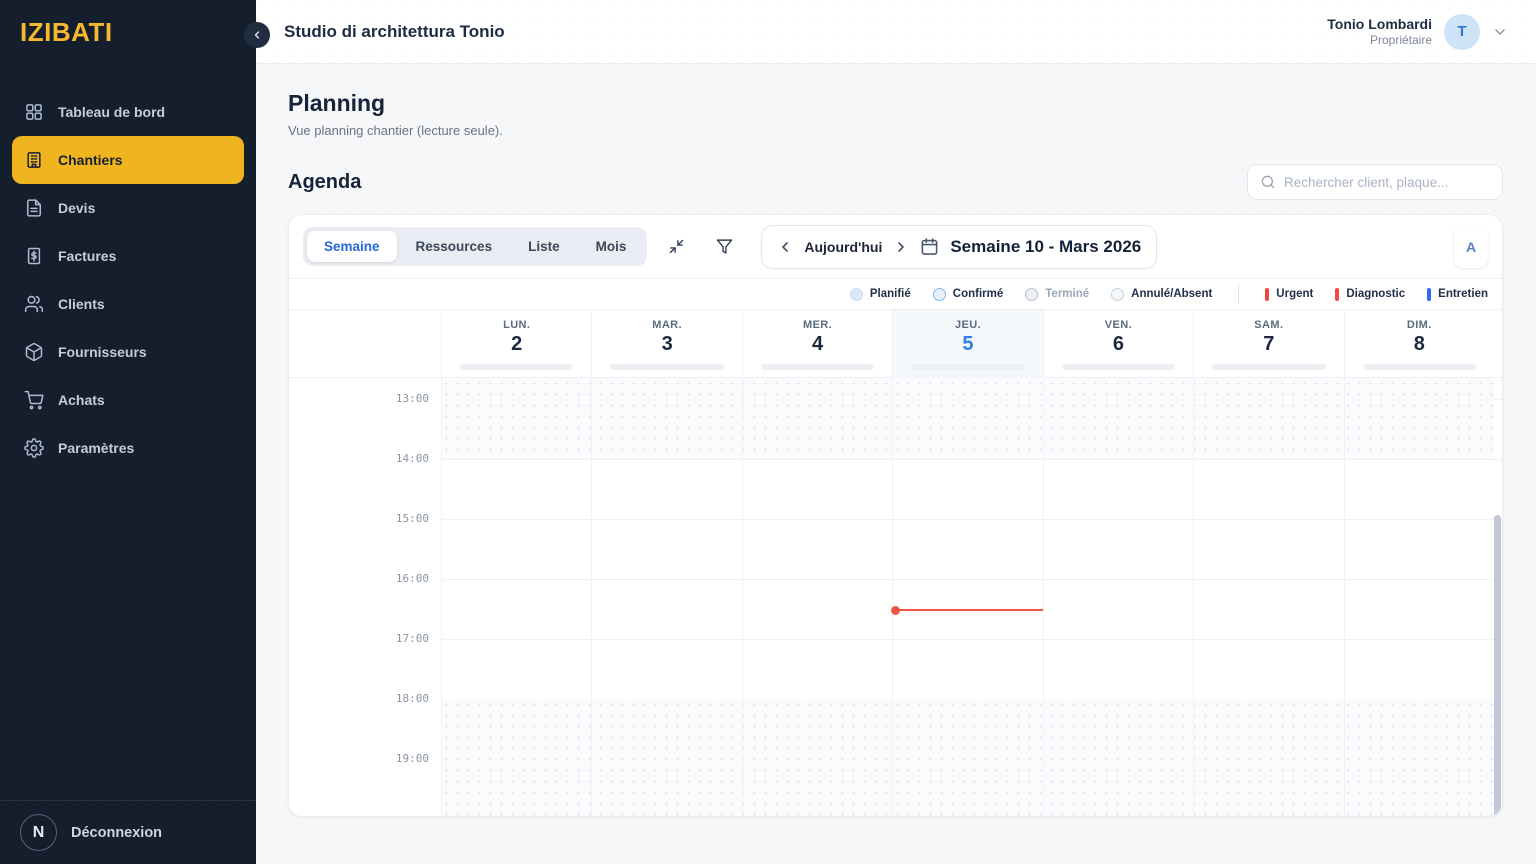 The width and height of the screenshot is (1536, 864). I want to click on logo-wrap: IZIBATI, so click(128, 32).